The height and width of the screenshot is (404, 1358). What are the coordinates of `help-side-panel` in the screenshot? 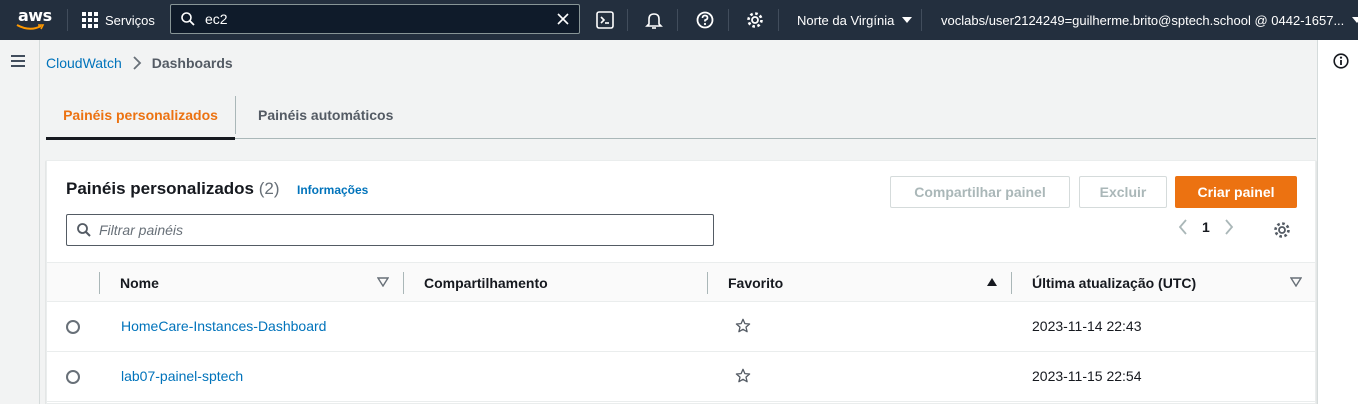 It's located at (1337, 222).